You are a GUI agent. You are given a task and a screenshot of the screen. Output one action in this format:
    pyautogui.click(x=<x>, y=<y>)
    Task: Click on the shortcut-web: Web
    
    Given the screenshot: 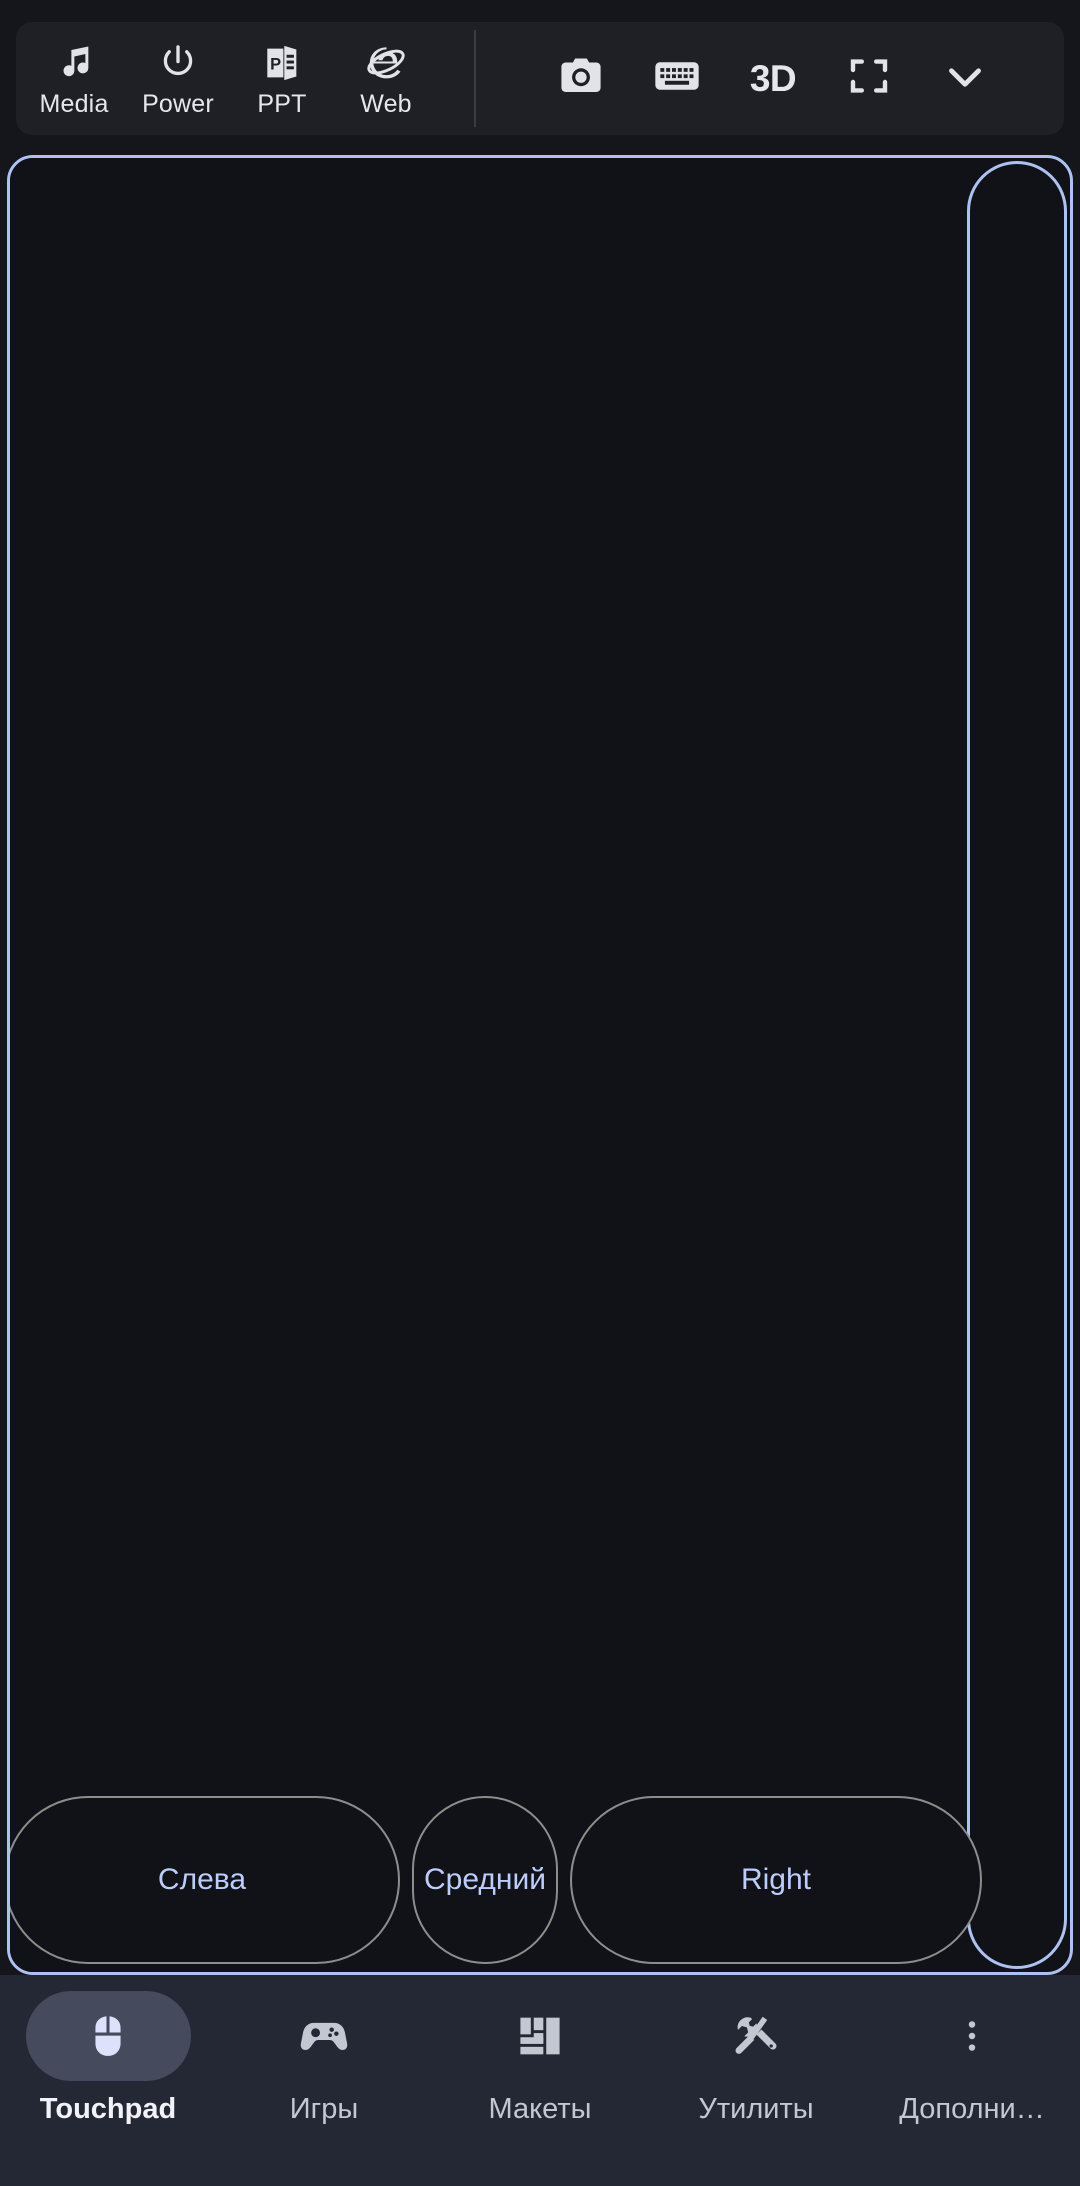 What is the action you would take?
    pyautogui.click(x=386, y=78)
    